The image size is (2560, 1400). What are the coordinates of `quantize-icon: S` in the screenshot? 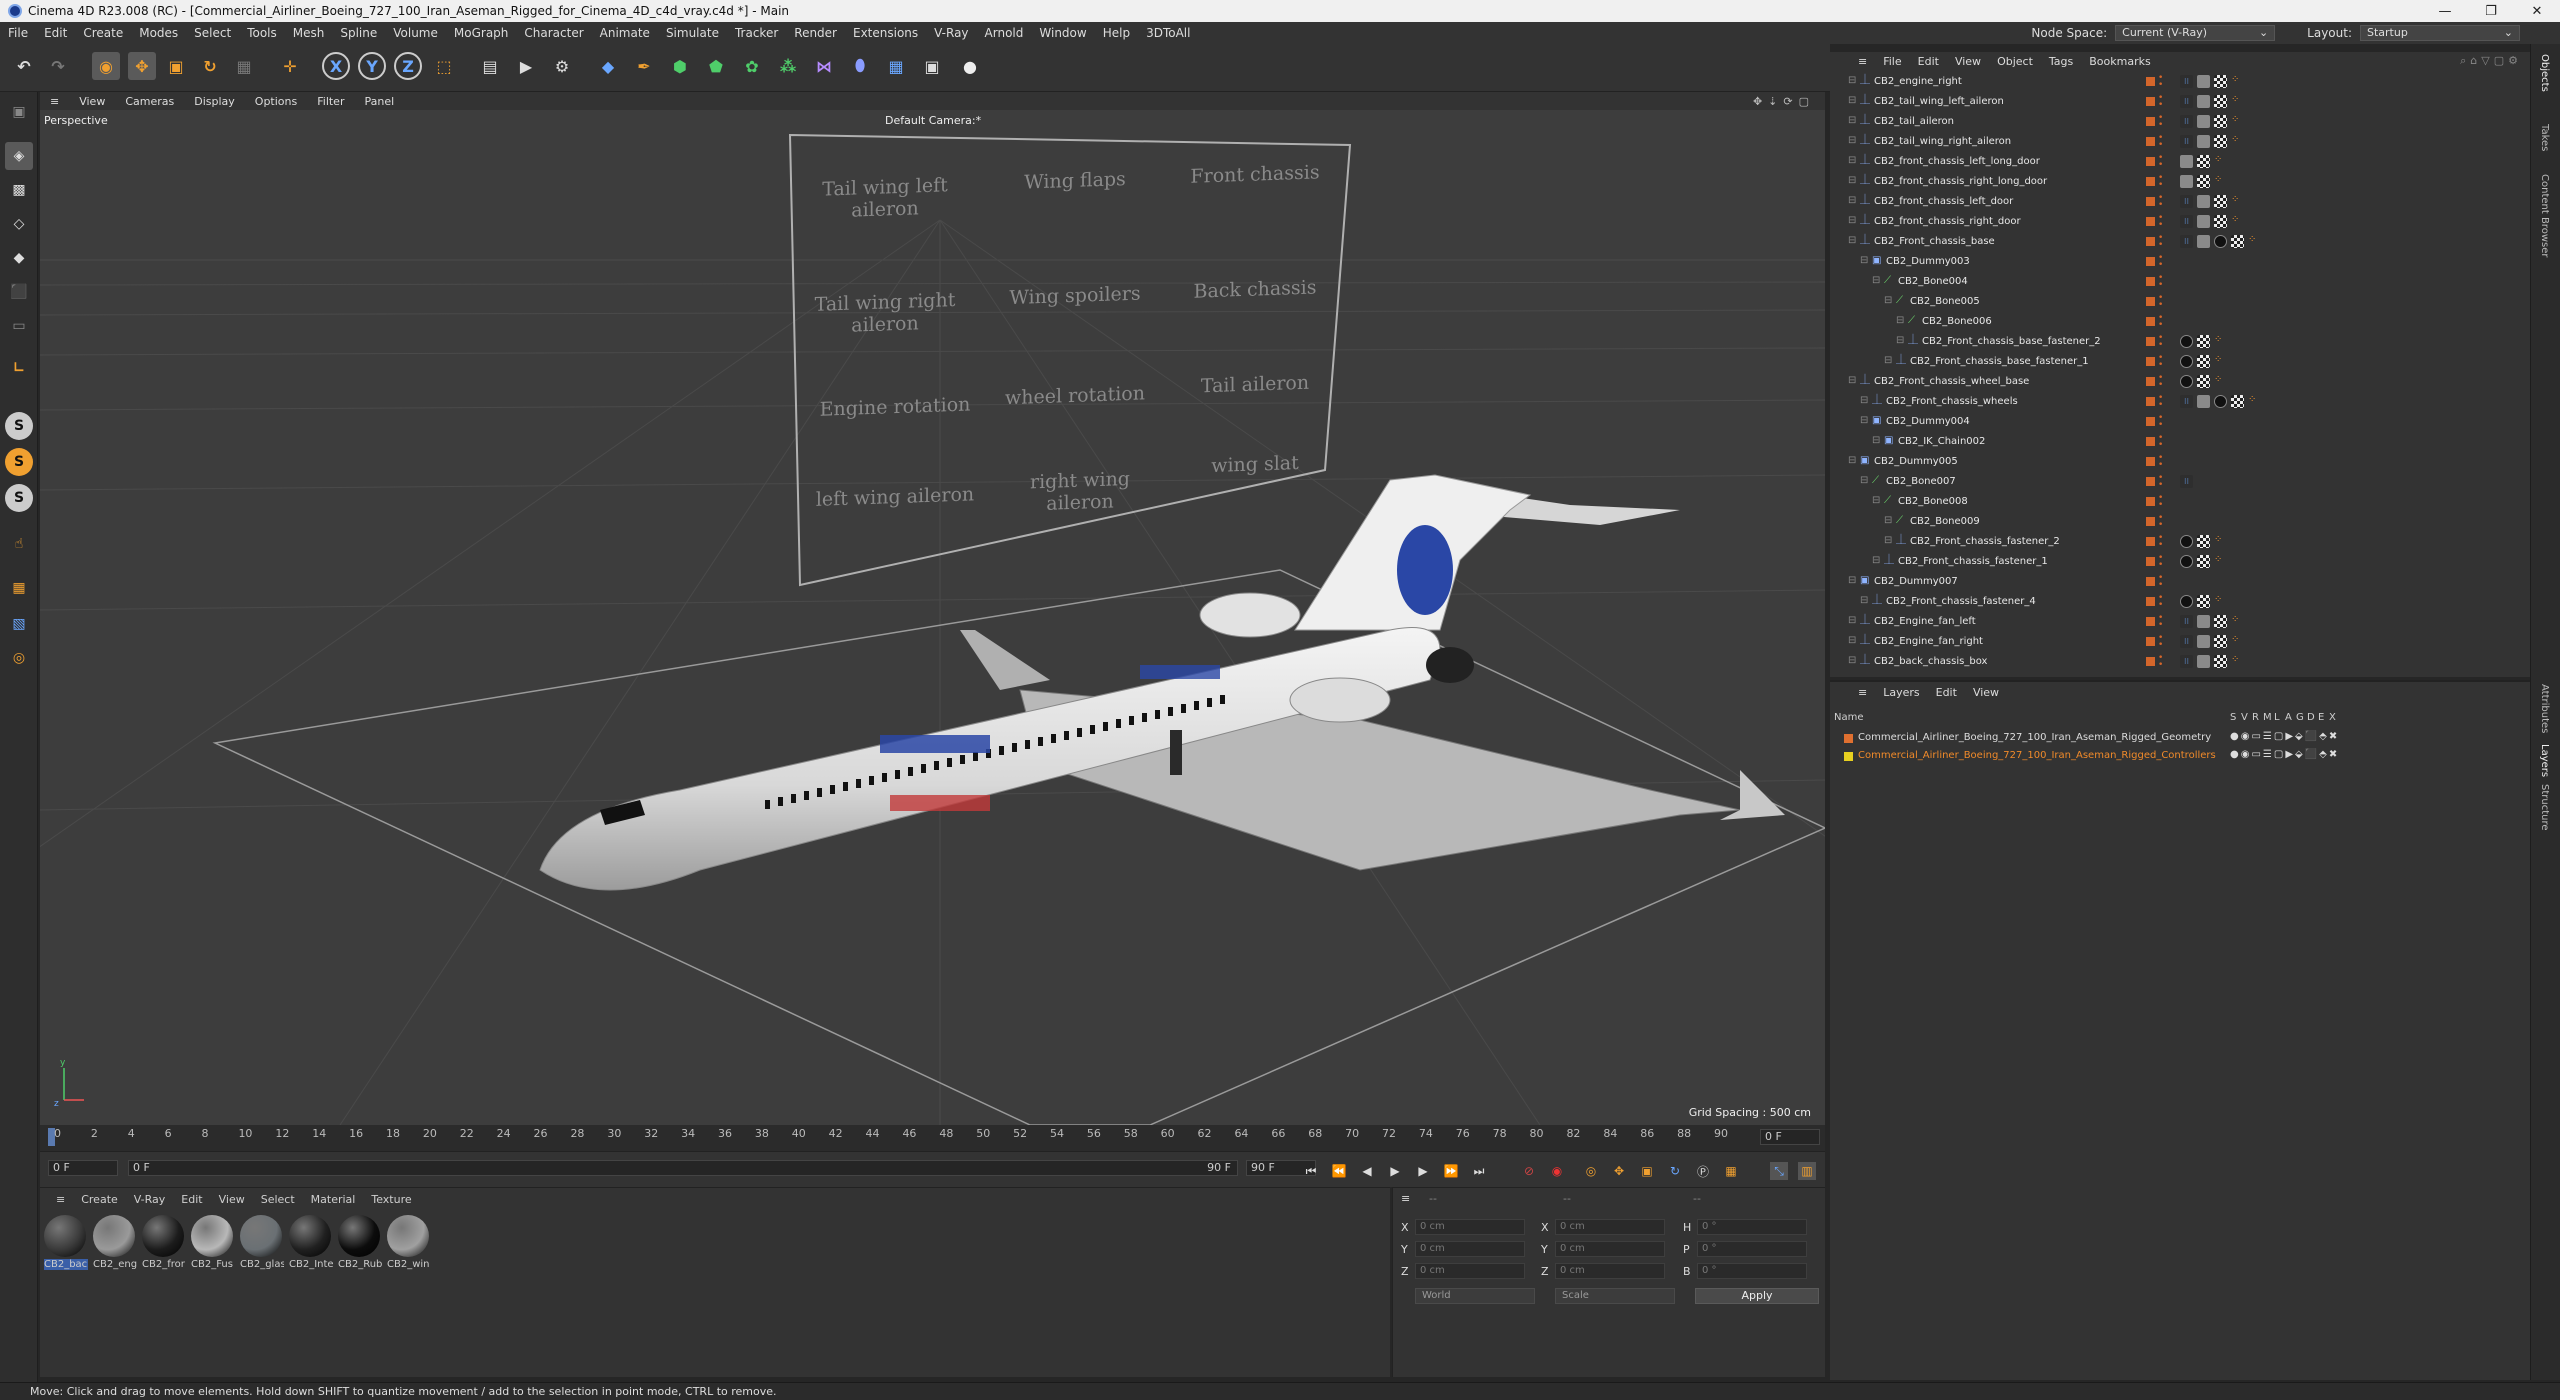 It's located at (19, 498).